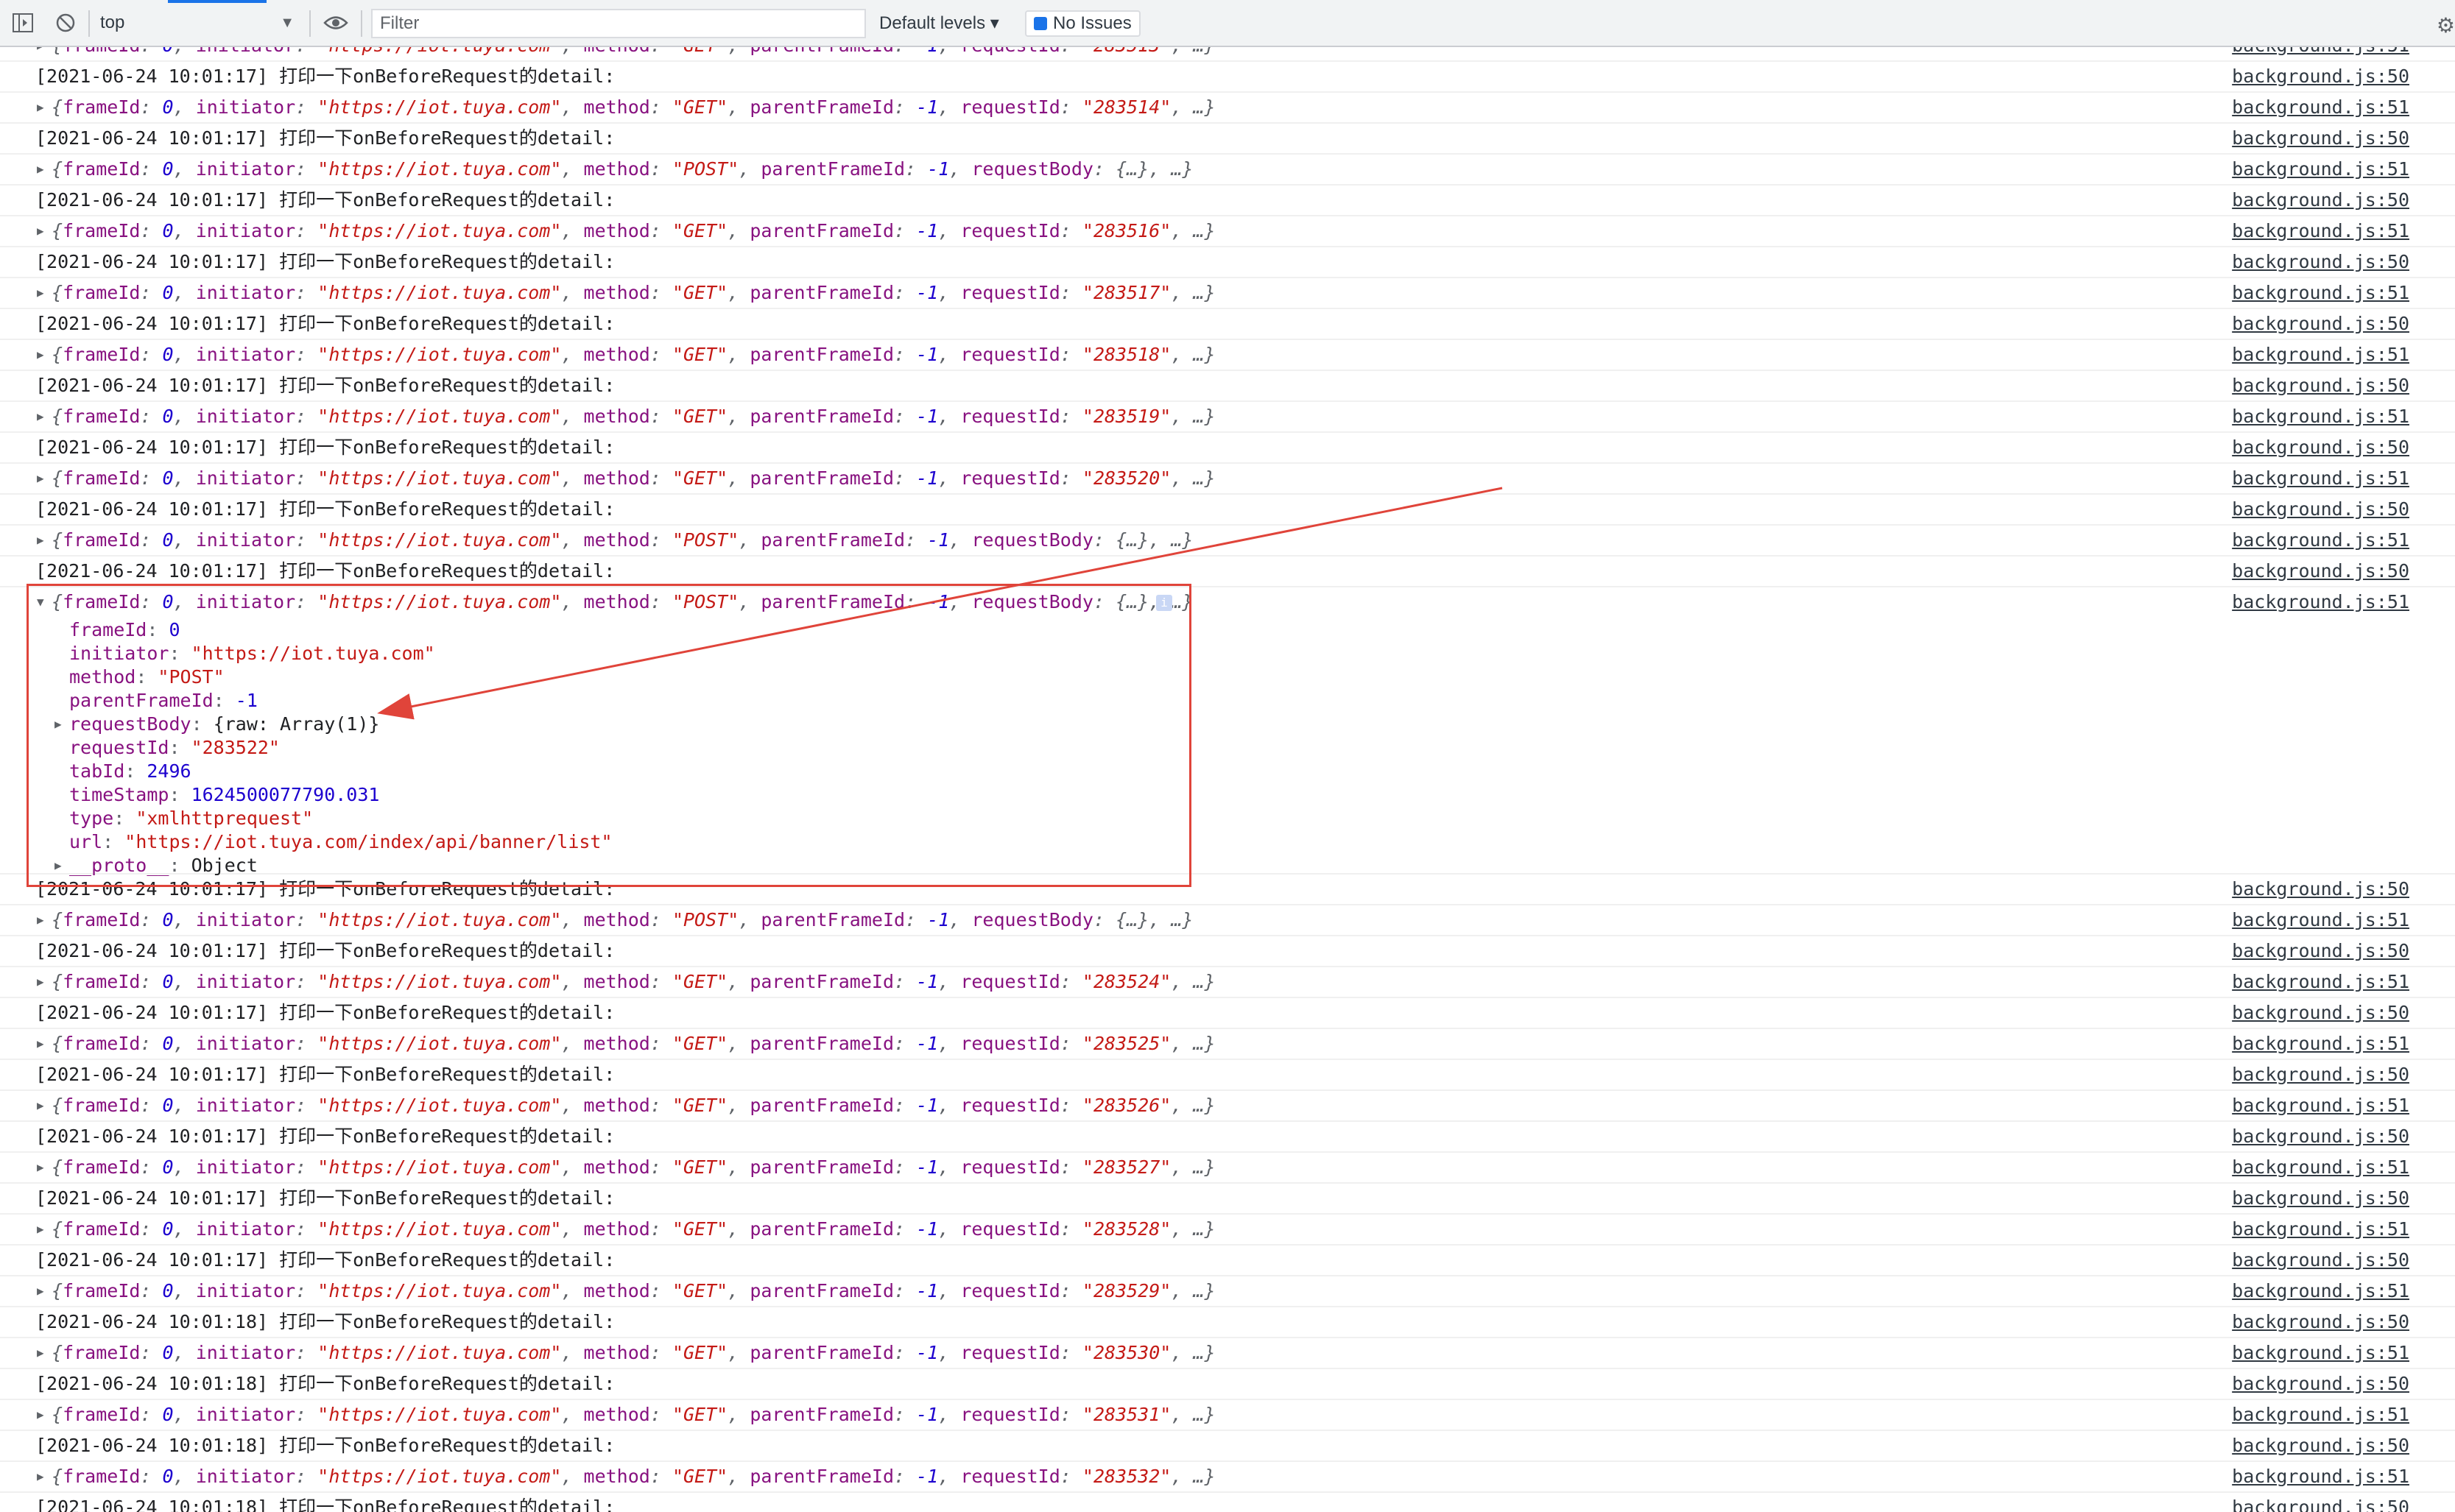 The height and width of the screenshot is (1512, 2455). What do you see at coordinates (57, 1043) in the screenshot?
I see `brace: {` at bounding box center [57, 1043].